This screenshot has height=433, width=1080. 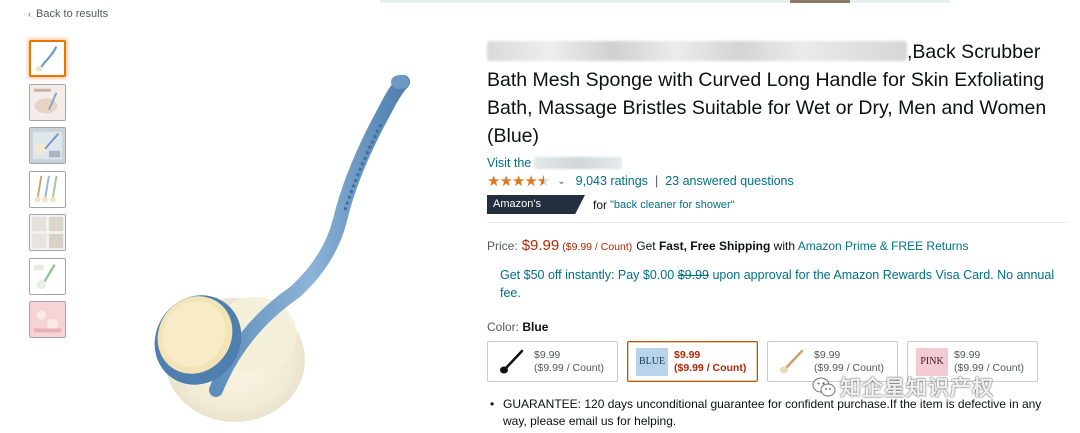 What do you see at coordinates (600, 204) in the screenshot?
I see `choice-for-text: for` at bounding box center [600, 204].